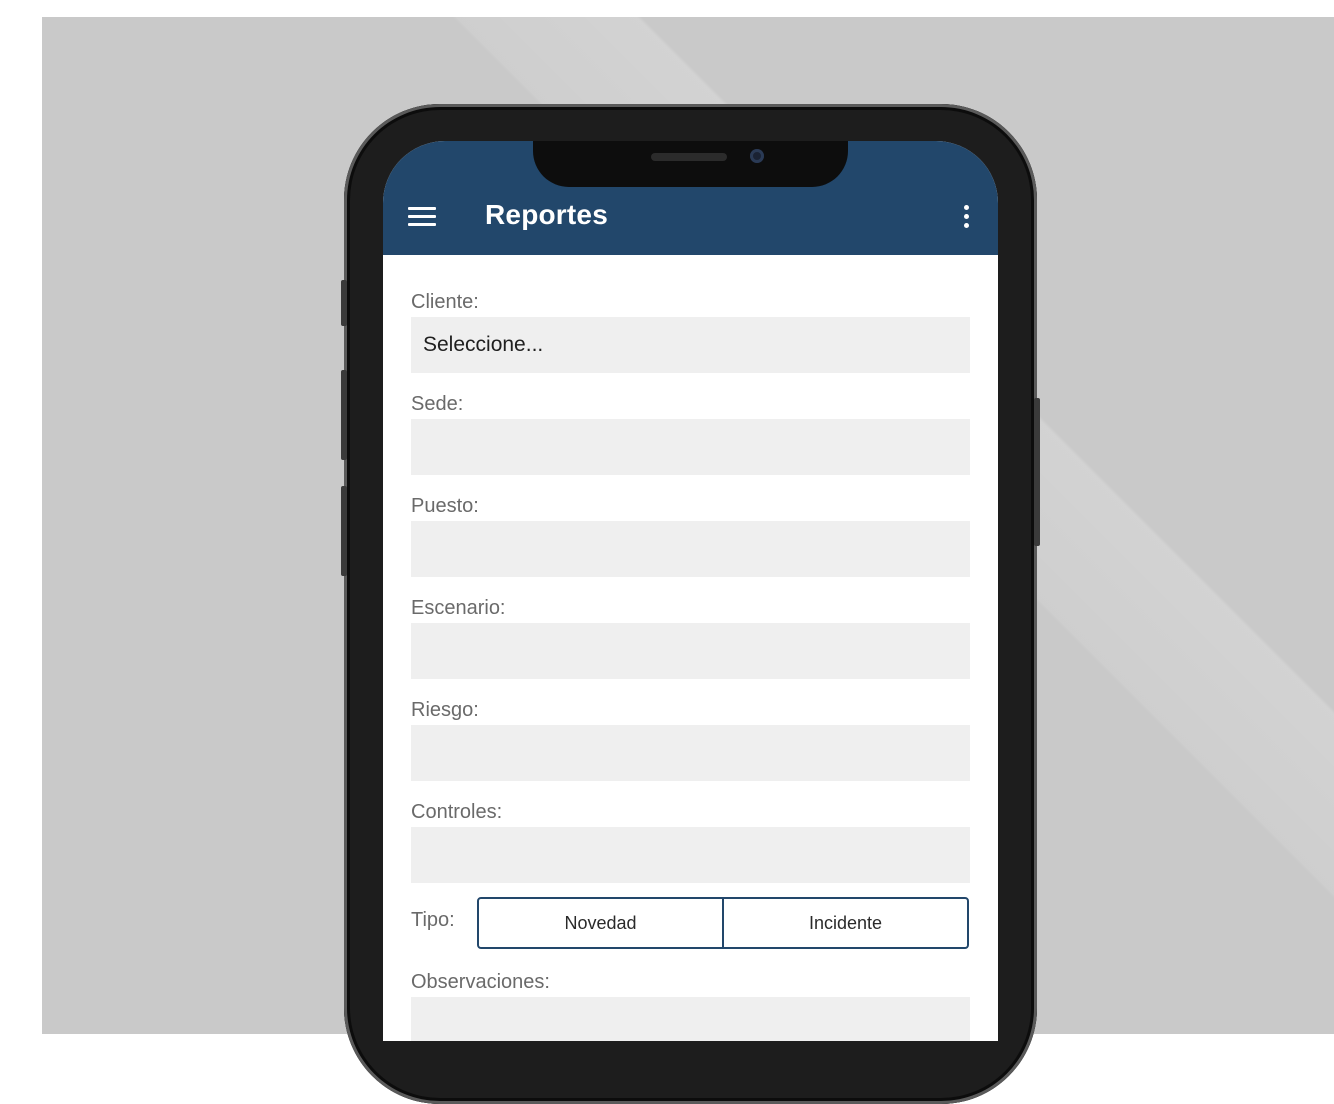 Image resolution: width=1334 pixels, height=1104 pixels. I want to click on escenario-select, so click(690, 651).